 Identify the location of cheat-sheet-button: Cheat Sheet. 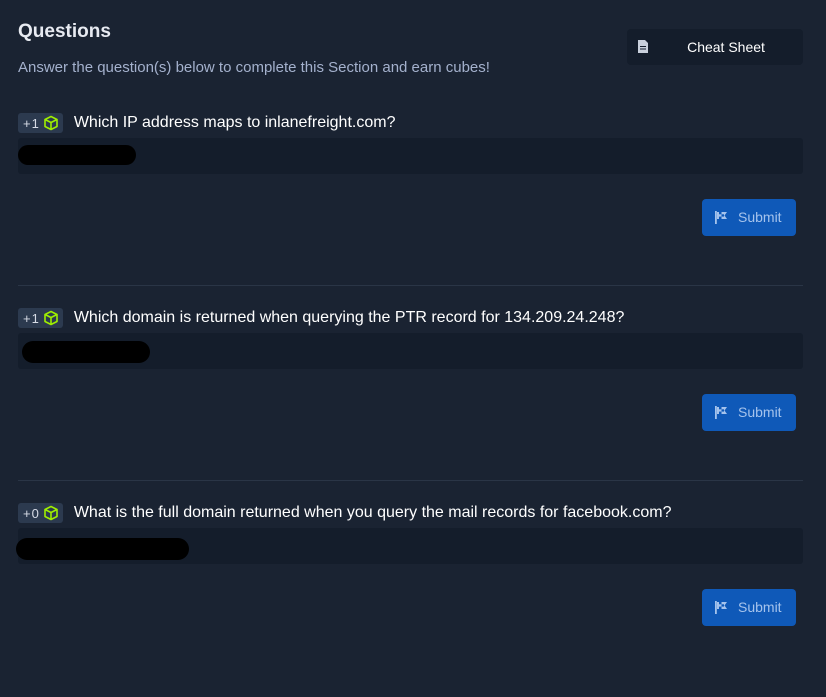
(715, 47).